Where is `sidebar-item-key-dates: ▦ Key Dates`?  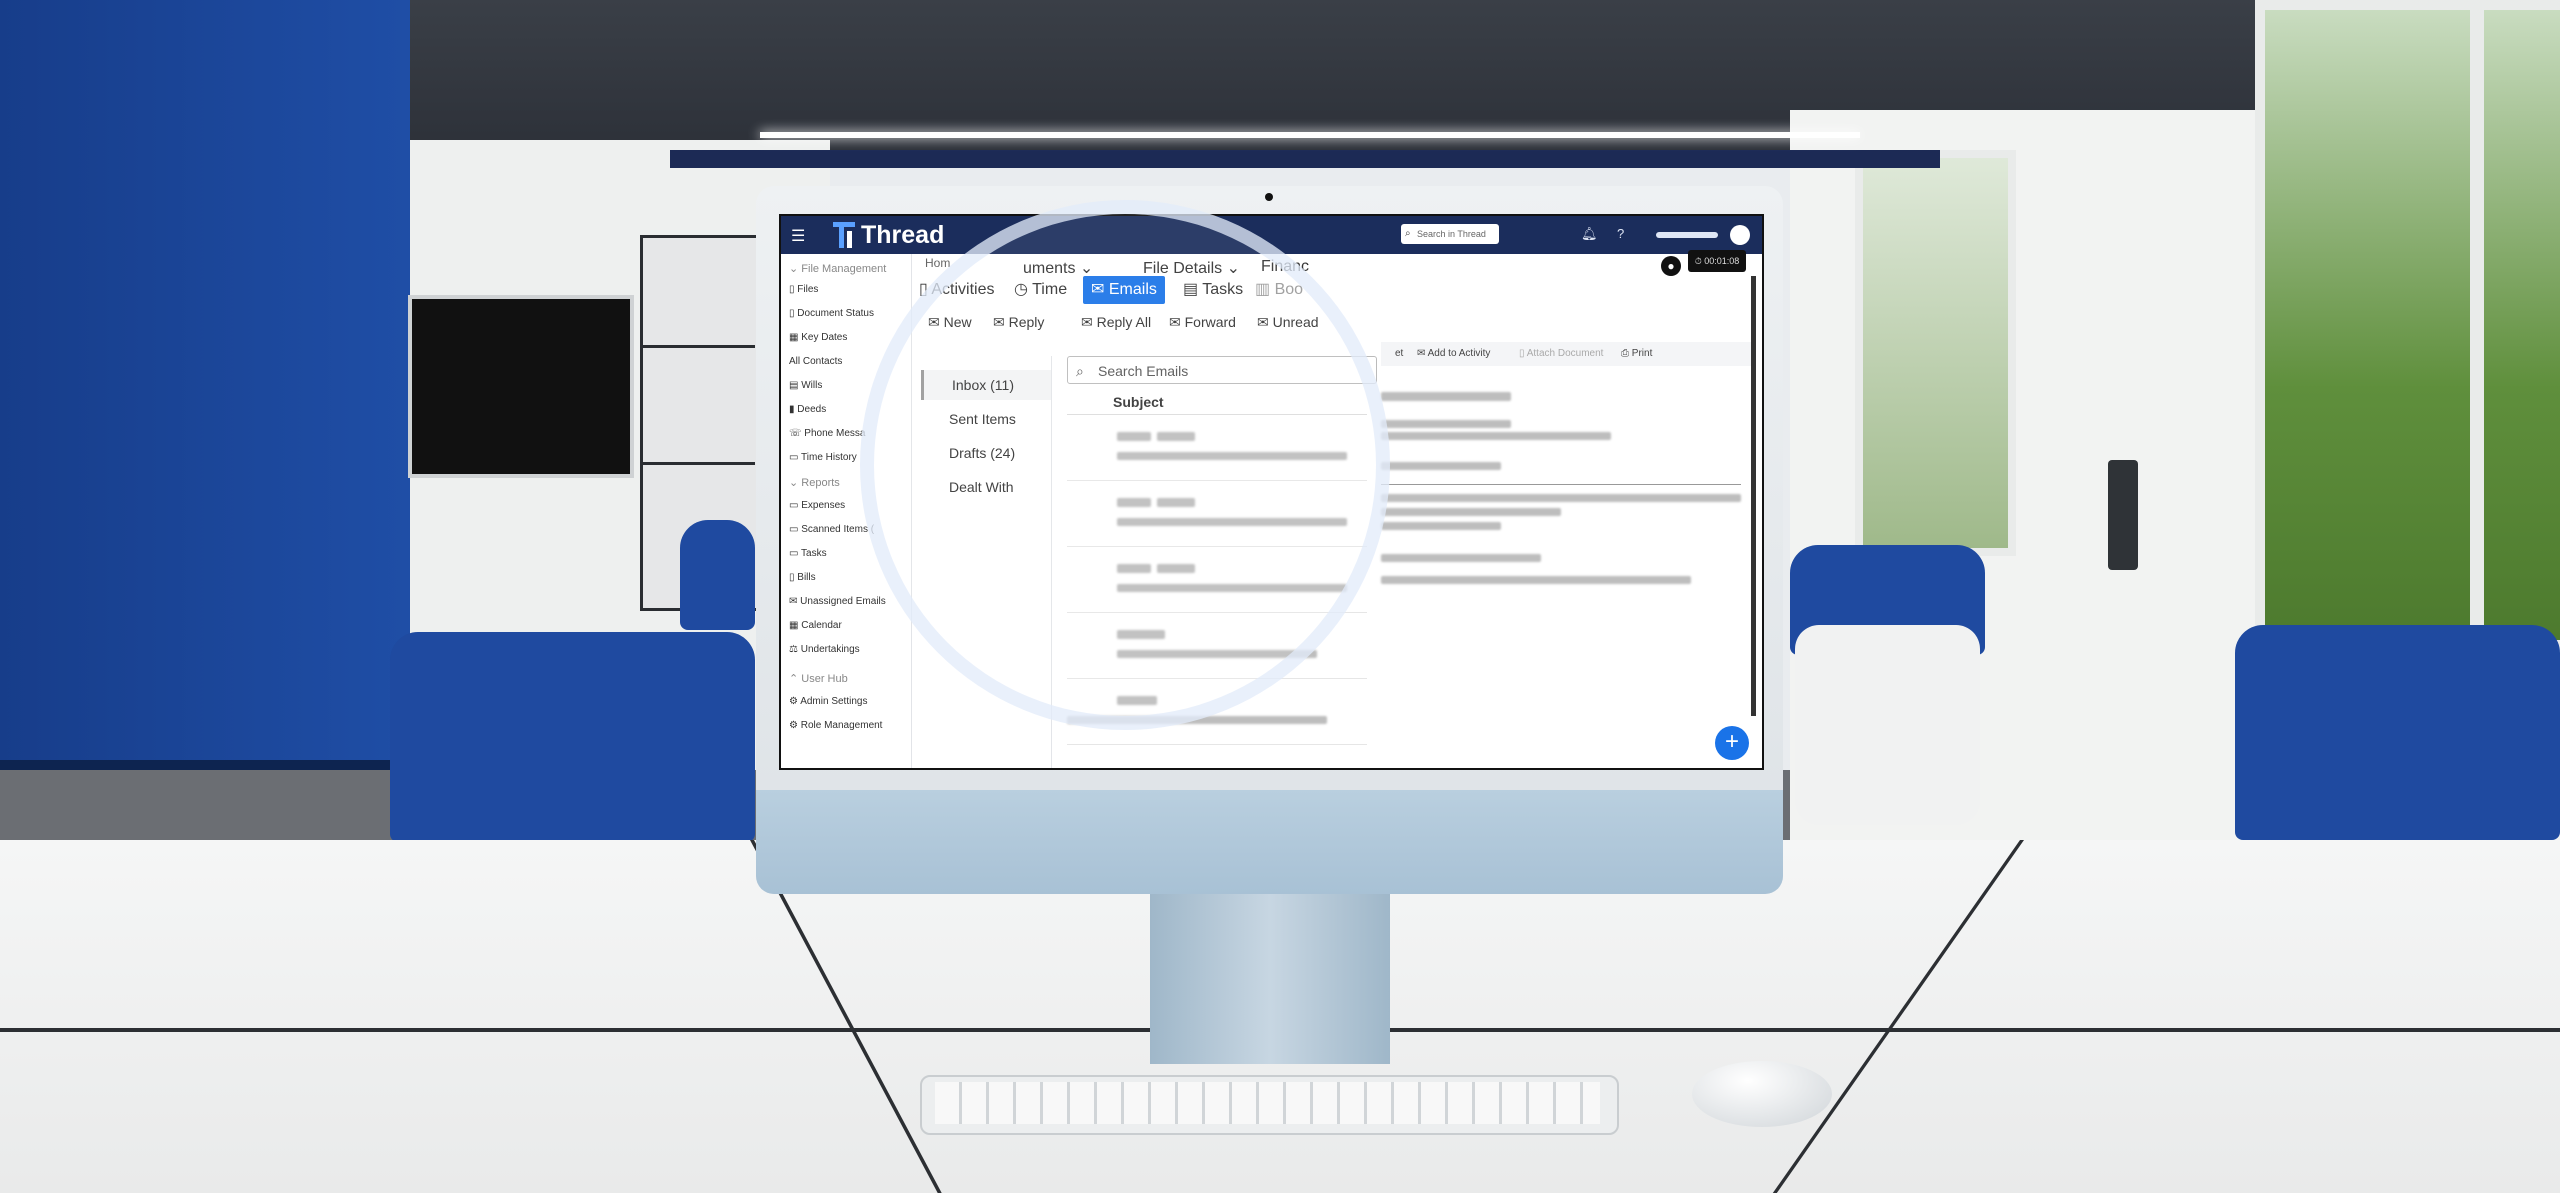
sidebar-item-key-dates: ▦ Key Dates is located at coordinates (818, 337).